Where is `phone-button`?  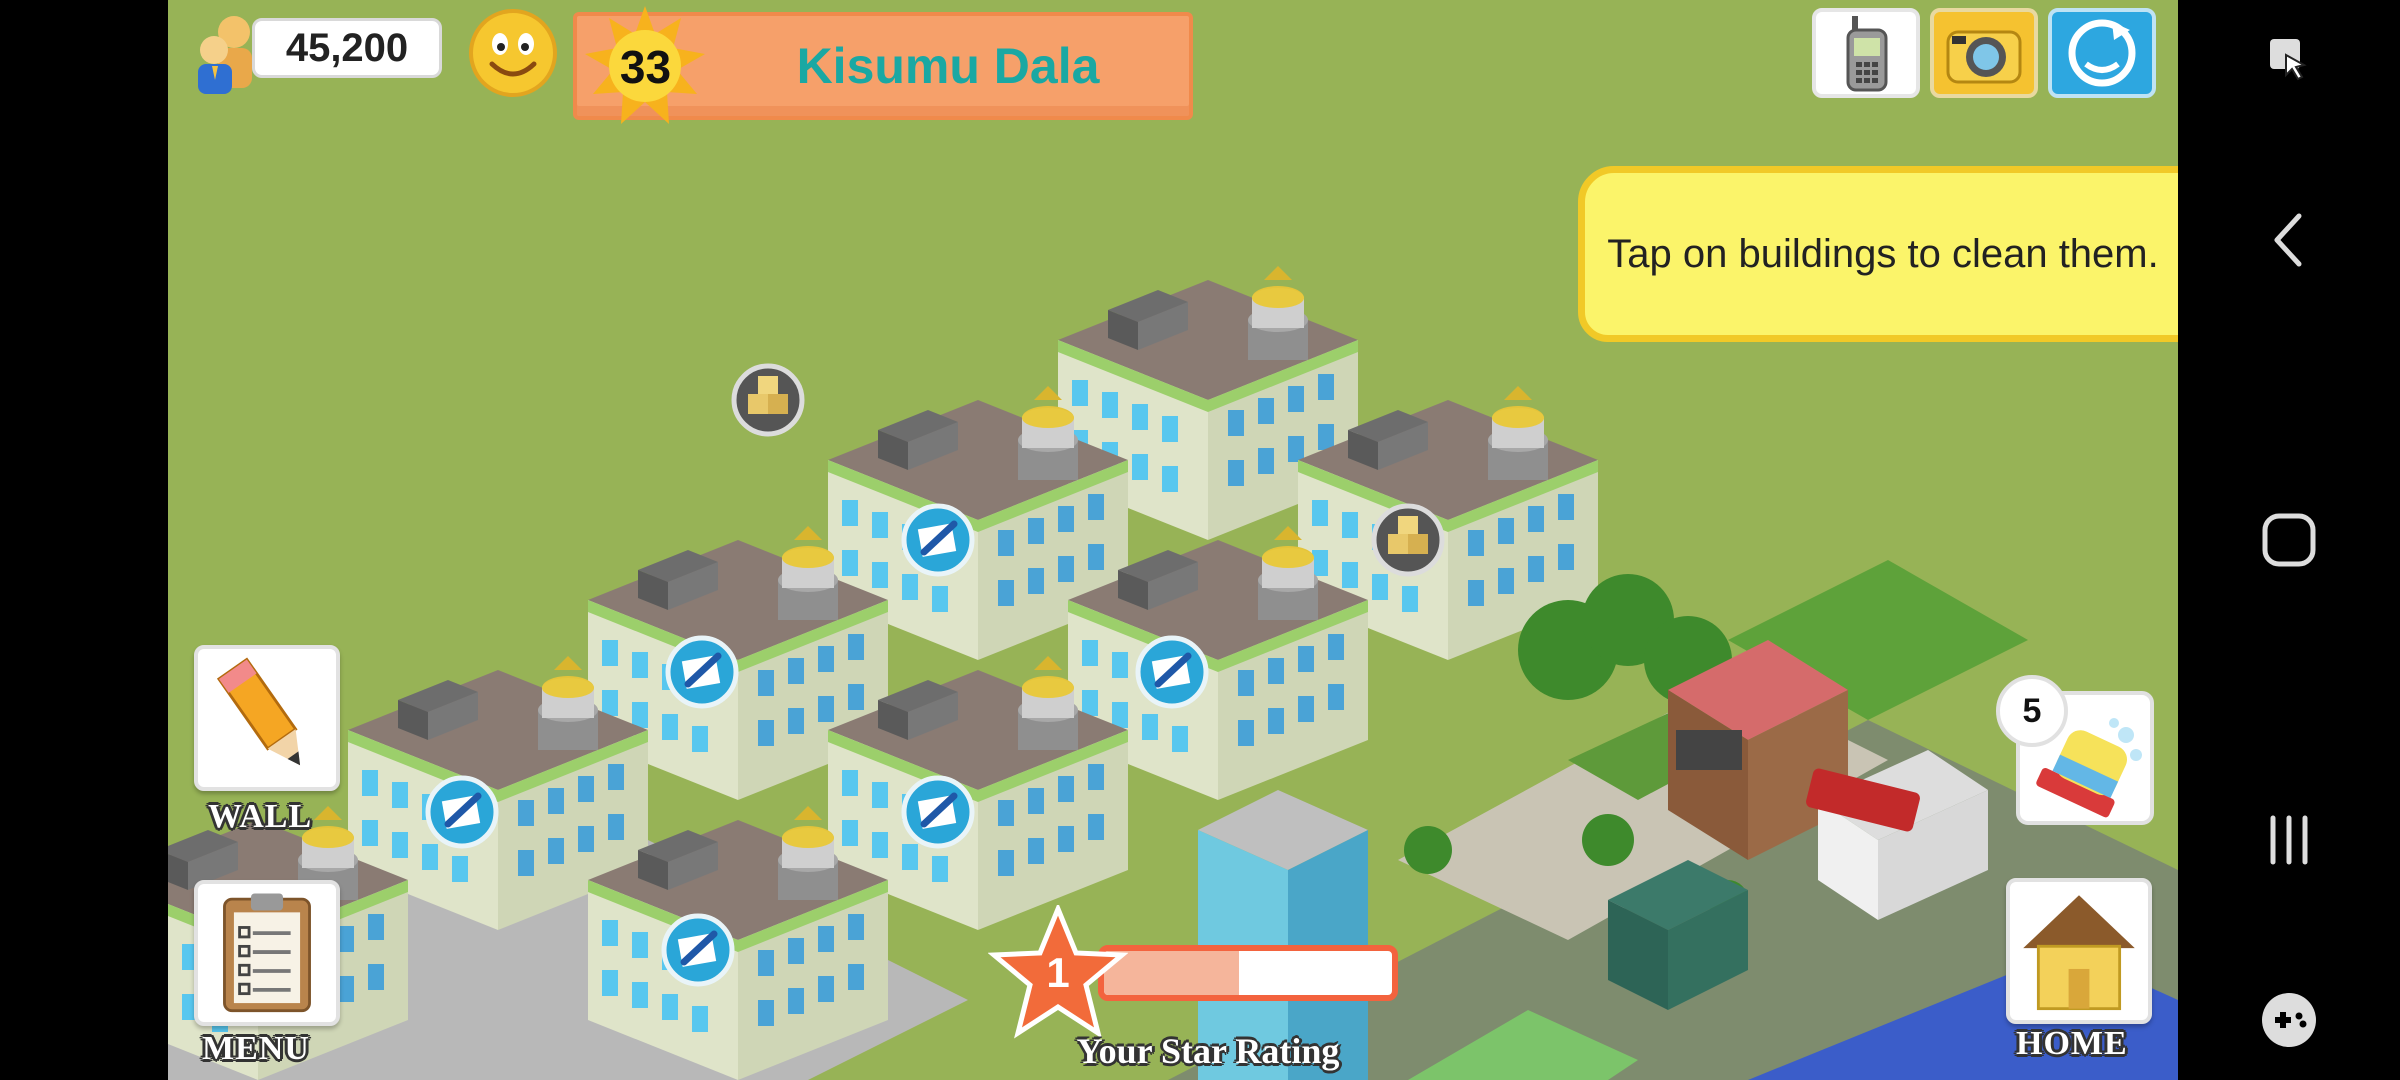
phone-button is located at coordinates (1866, 53).